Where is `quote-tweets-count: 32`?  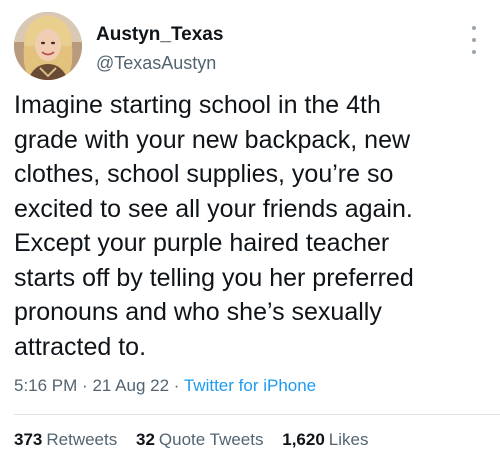
quote-tweets-count: 32 is located at coordinates (145, 439).